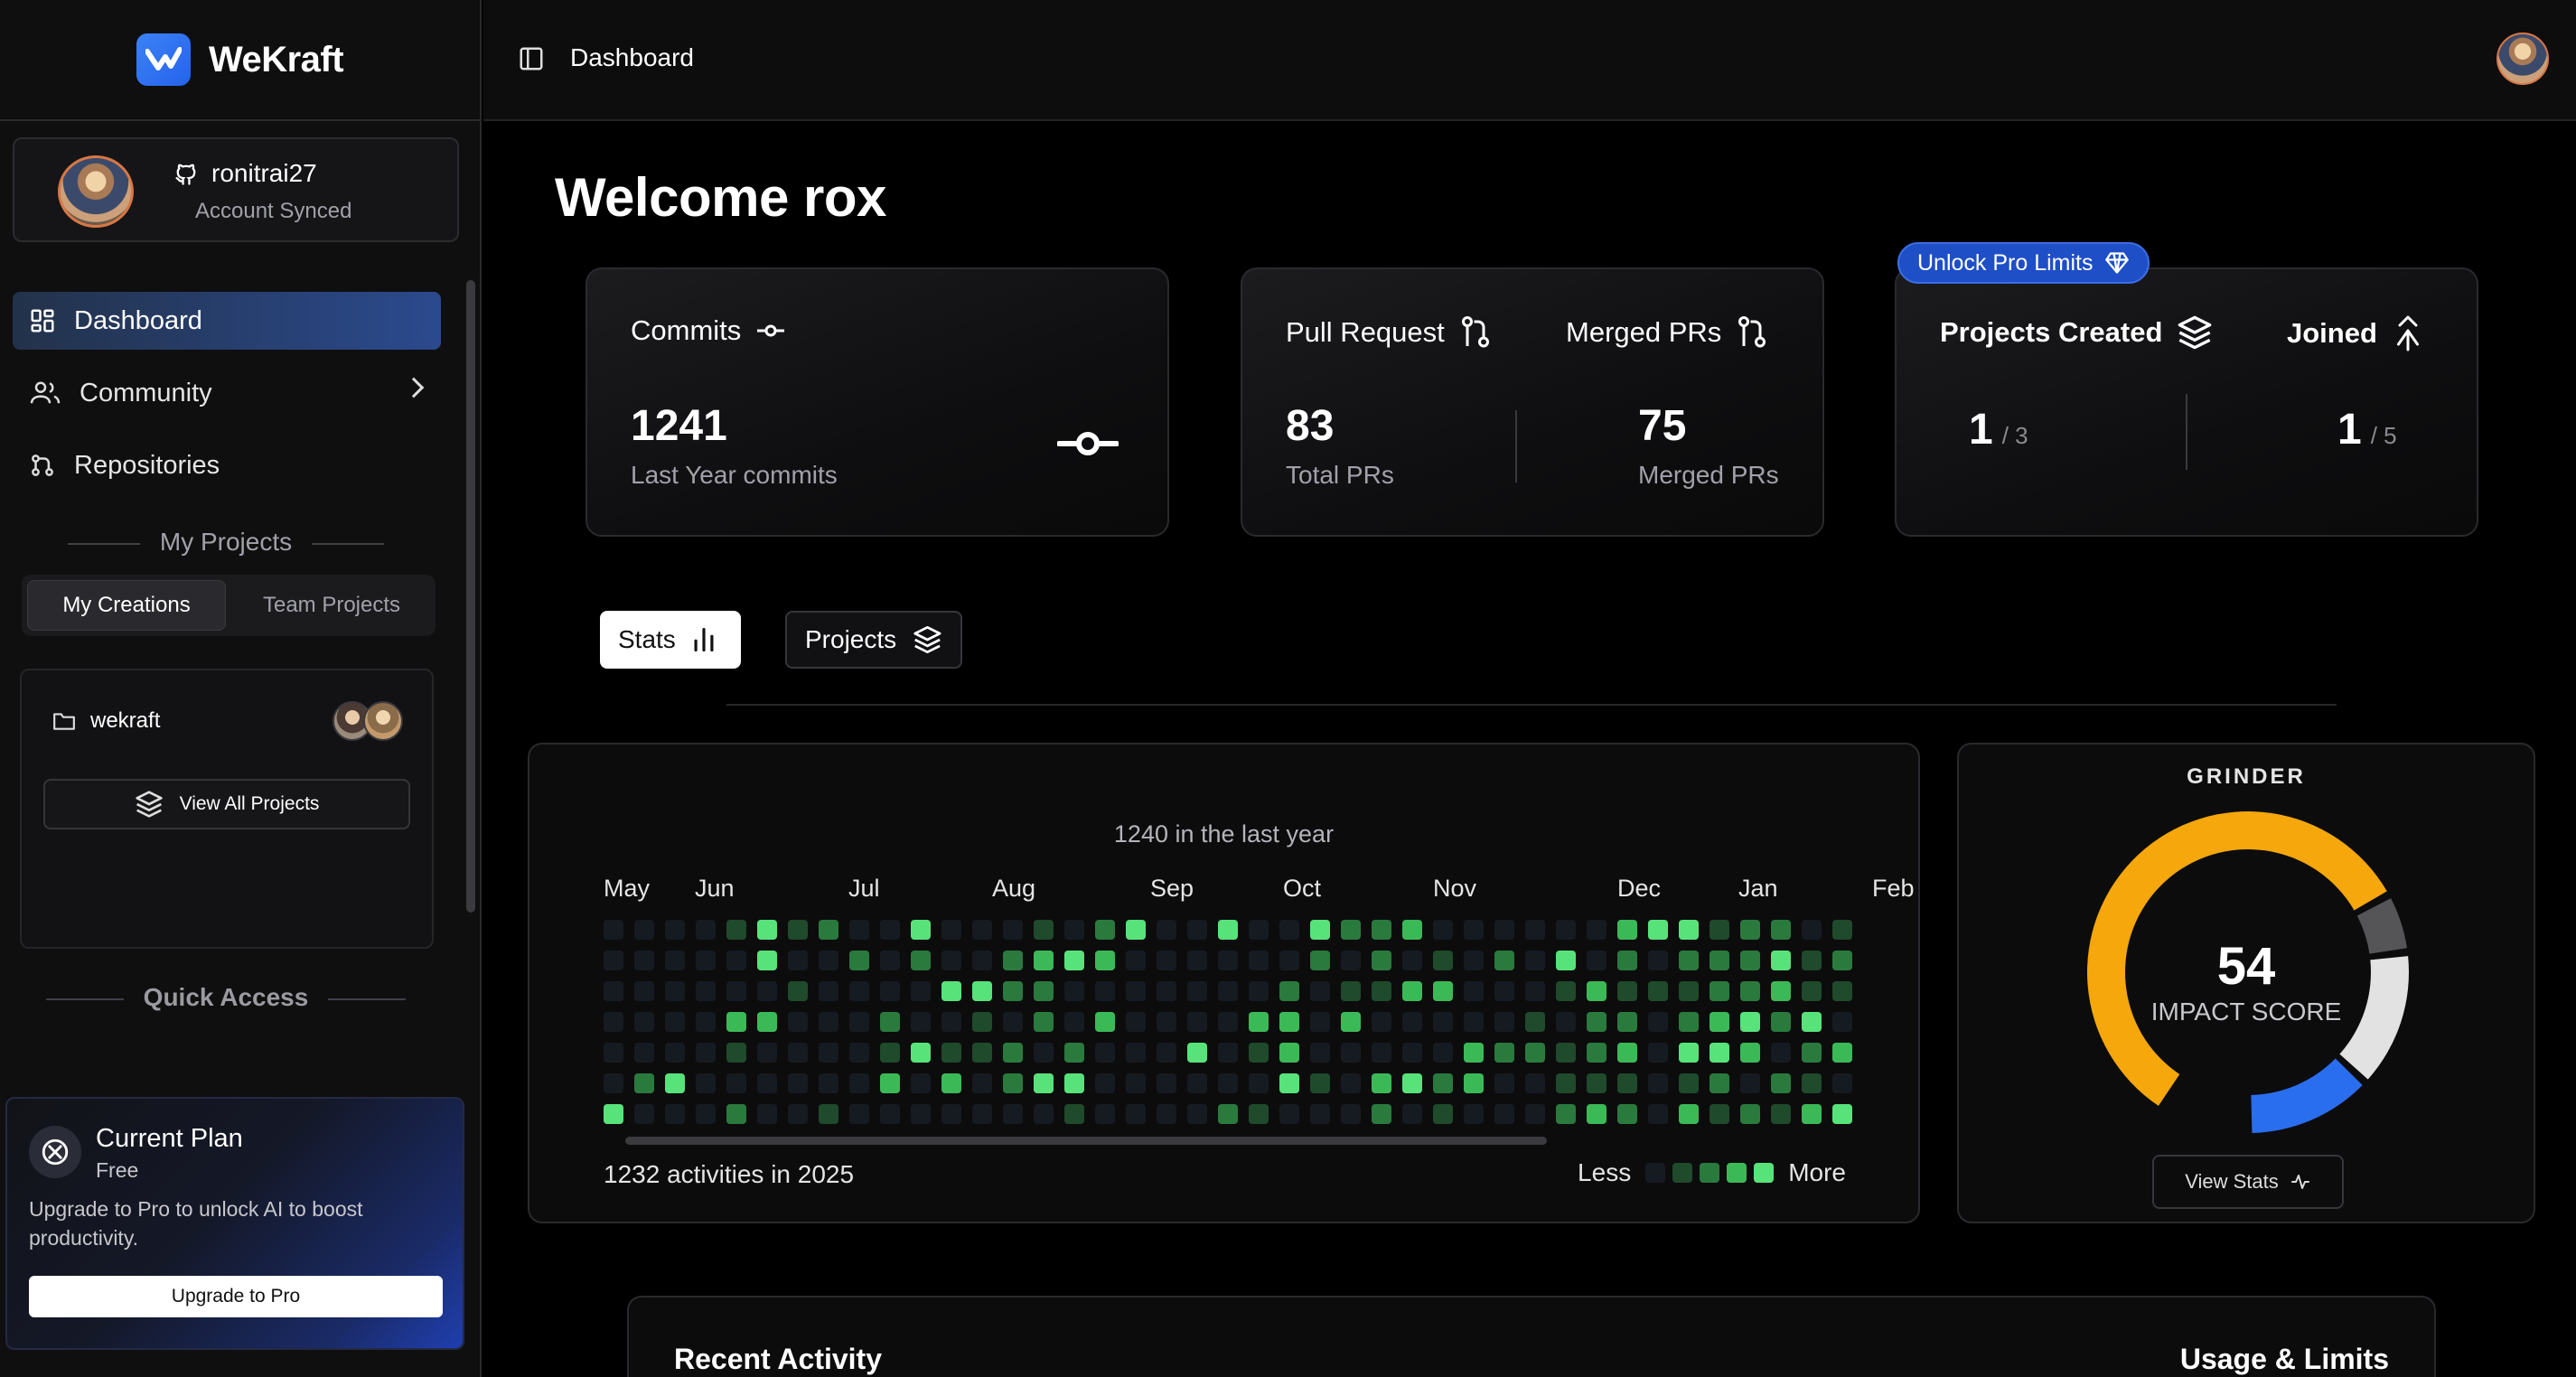 This screenshot has height=1377, width=2576. What do you see at coordinates (2248, 1182) in the screenshot?
I see `view-stats-button: View Stats` at bounding box center [2248, 1182].